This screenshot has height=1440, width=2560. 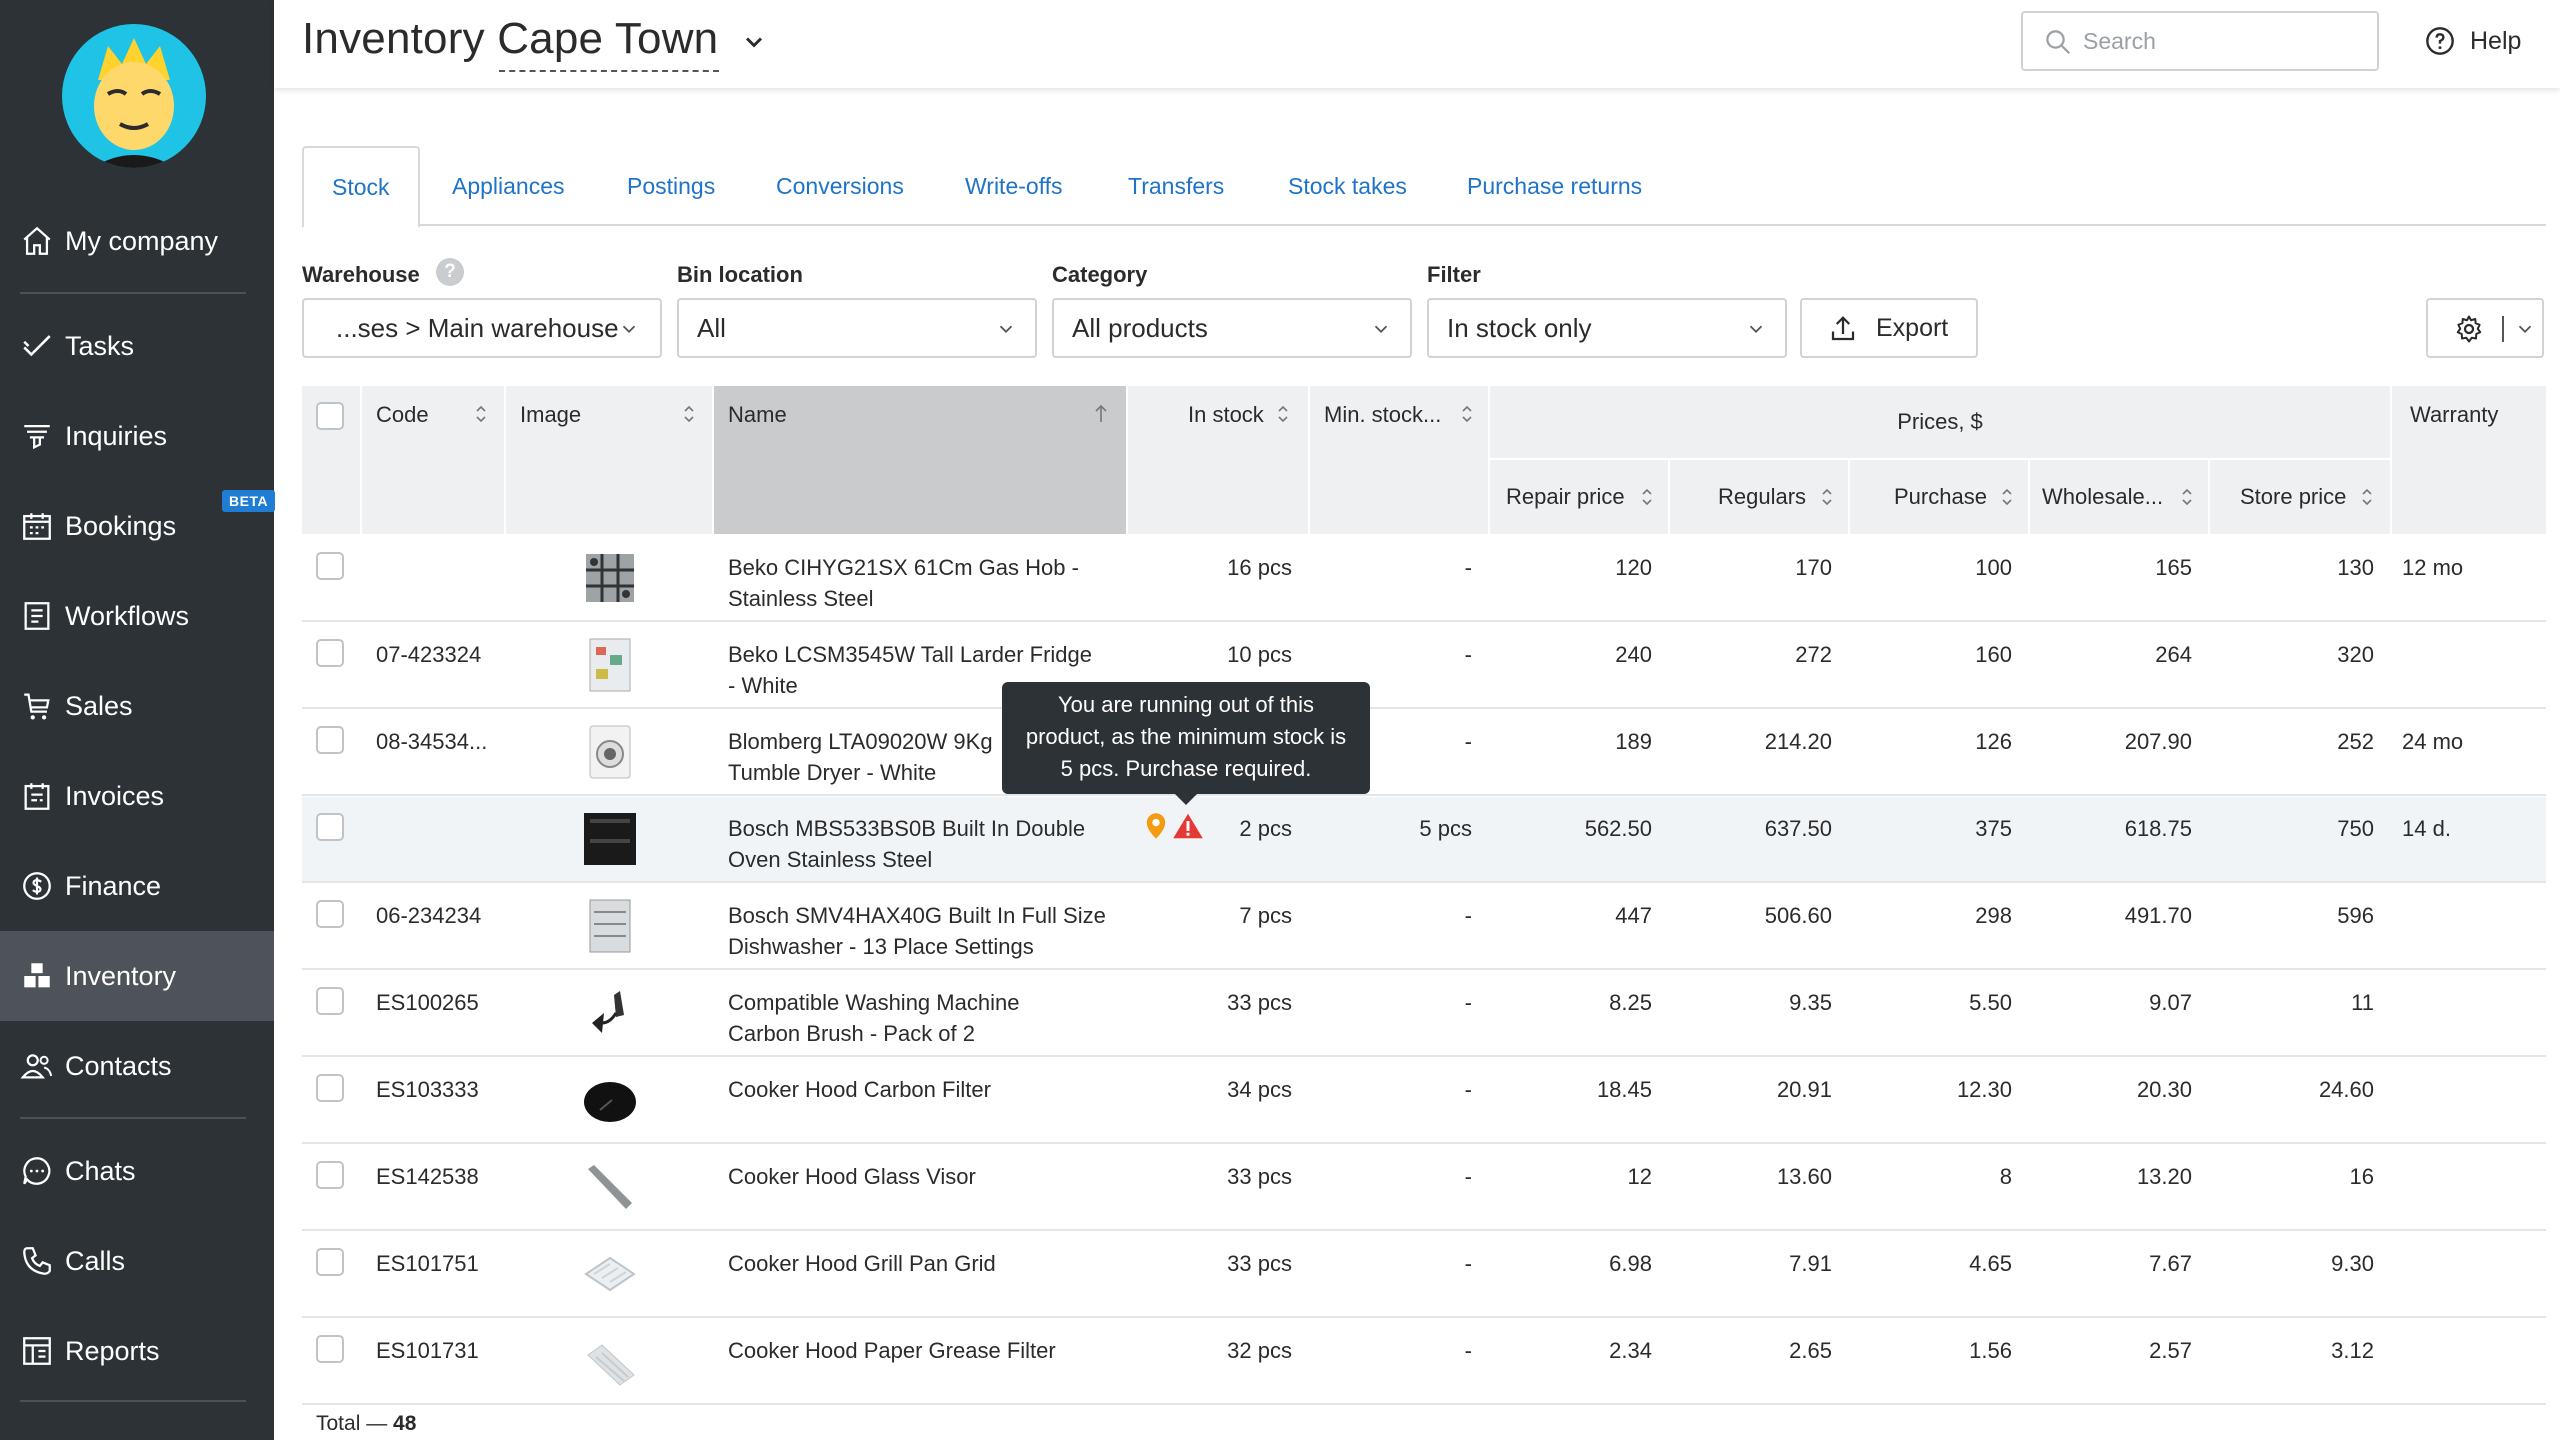 I want to click on sidebar-item-contacts: Contacts, so click(x=137, y=1066).